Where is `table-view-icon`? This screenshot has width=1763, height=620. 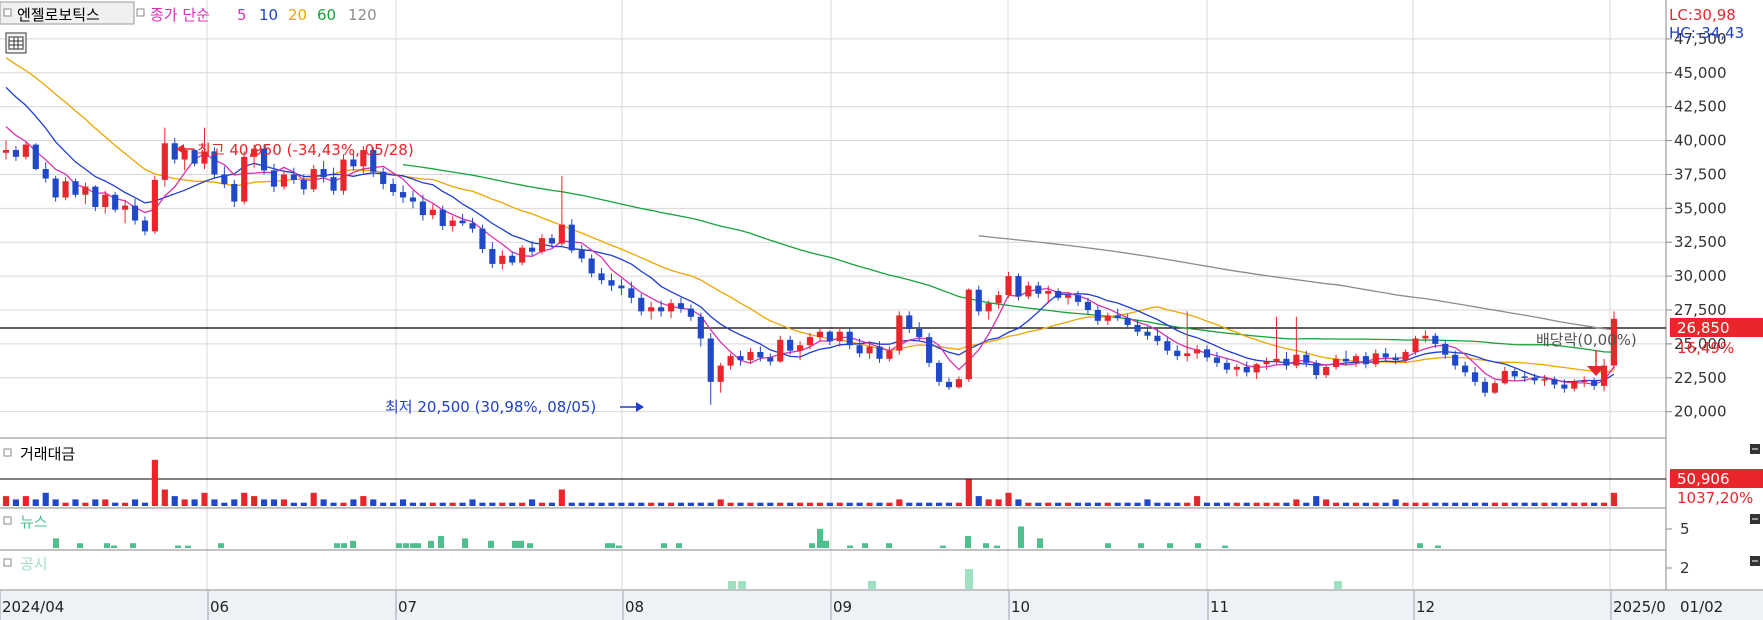
table-view-icon is located at coordinates (16, 43).